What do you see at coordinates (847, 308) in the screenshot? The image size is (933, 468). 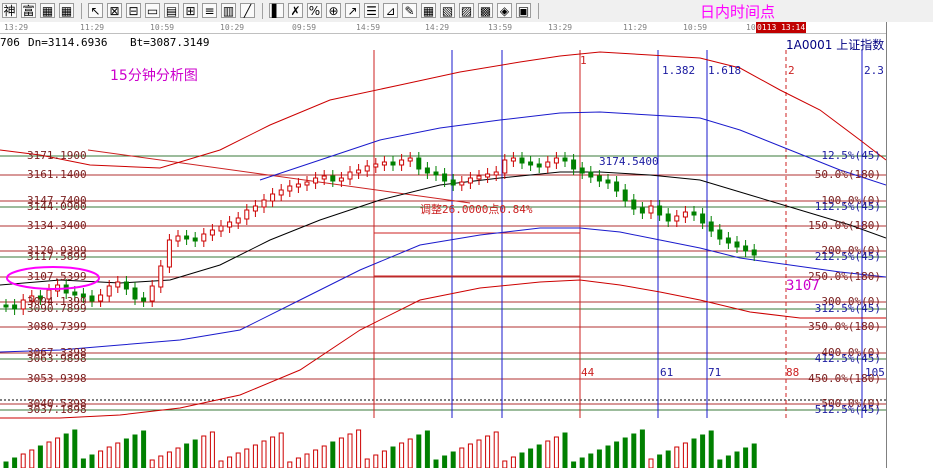 I see `right-level-label: 312.5%(45)` at bounding box center [847, 308].